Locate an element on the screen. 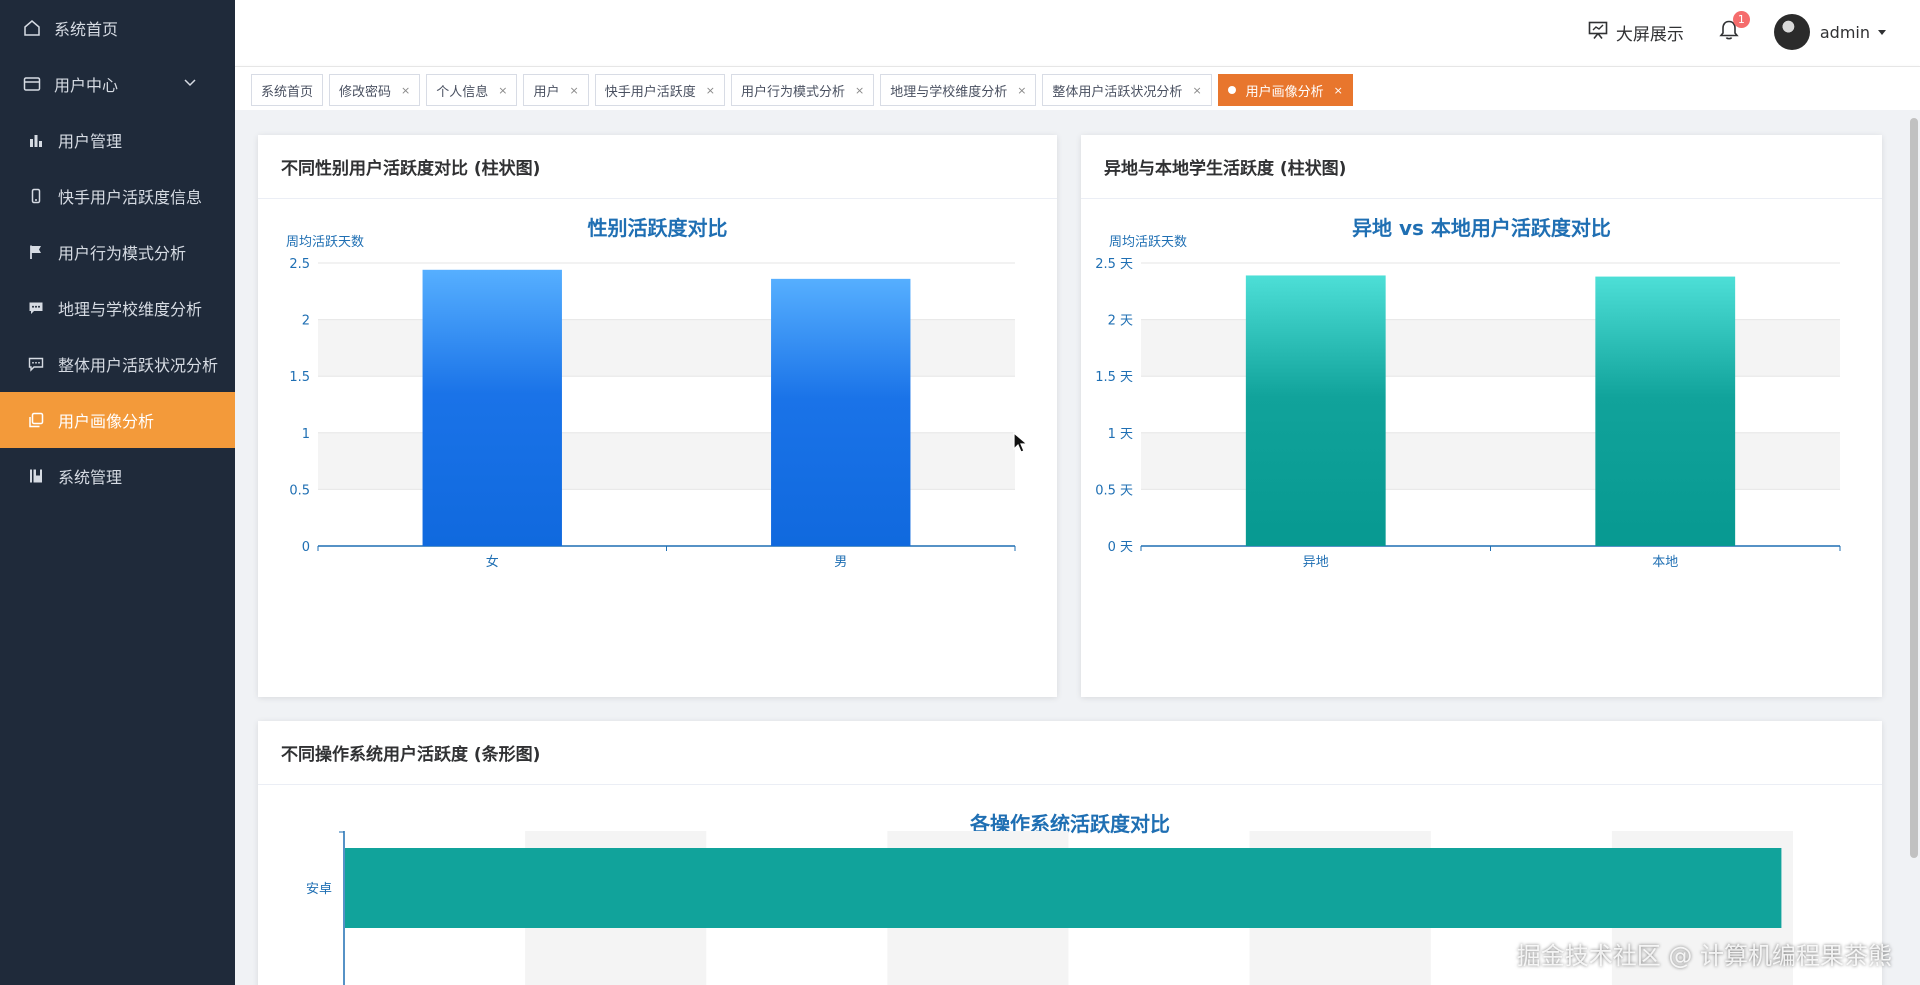  mouse-cursor-icon is located at coordinates (1021, 442).